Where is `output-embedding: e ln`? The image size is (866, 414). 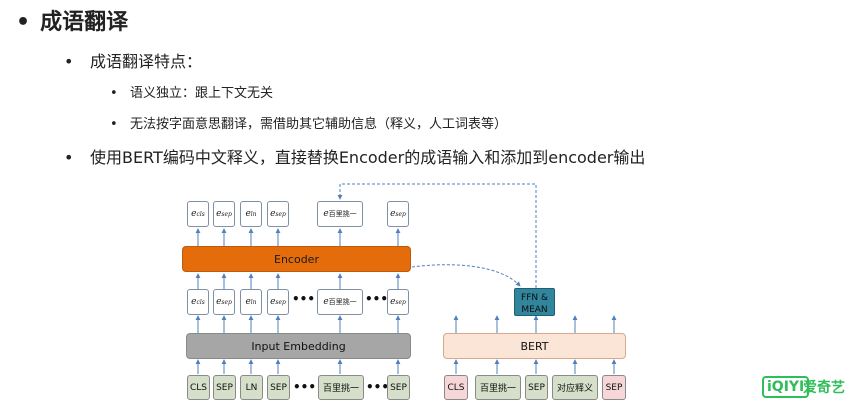
output-embedding: e ln is located at coordinates (251, 214).